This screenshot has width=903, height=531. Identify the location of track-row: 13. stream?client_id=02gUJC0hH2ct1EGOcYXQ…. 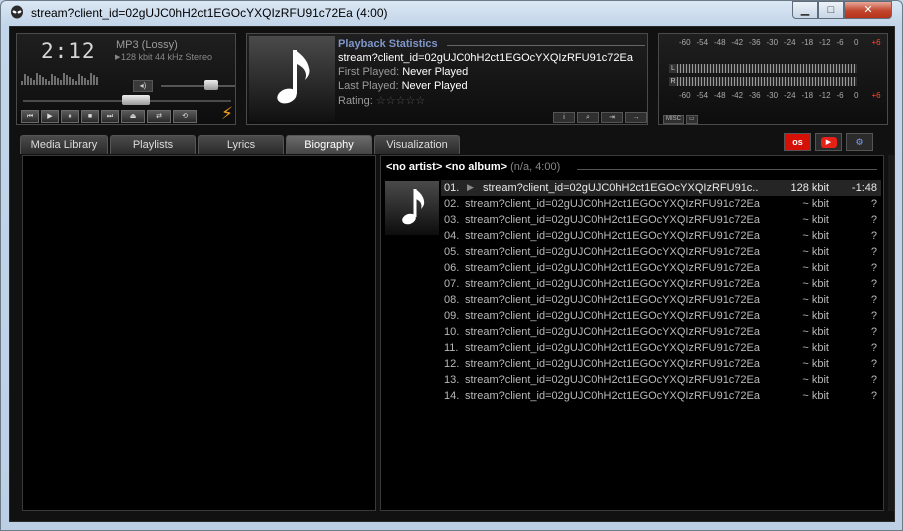
(661, 380).